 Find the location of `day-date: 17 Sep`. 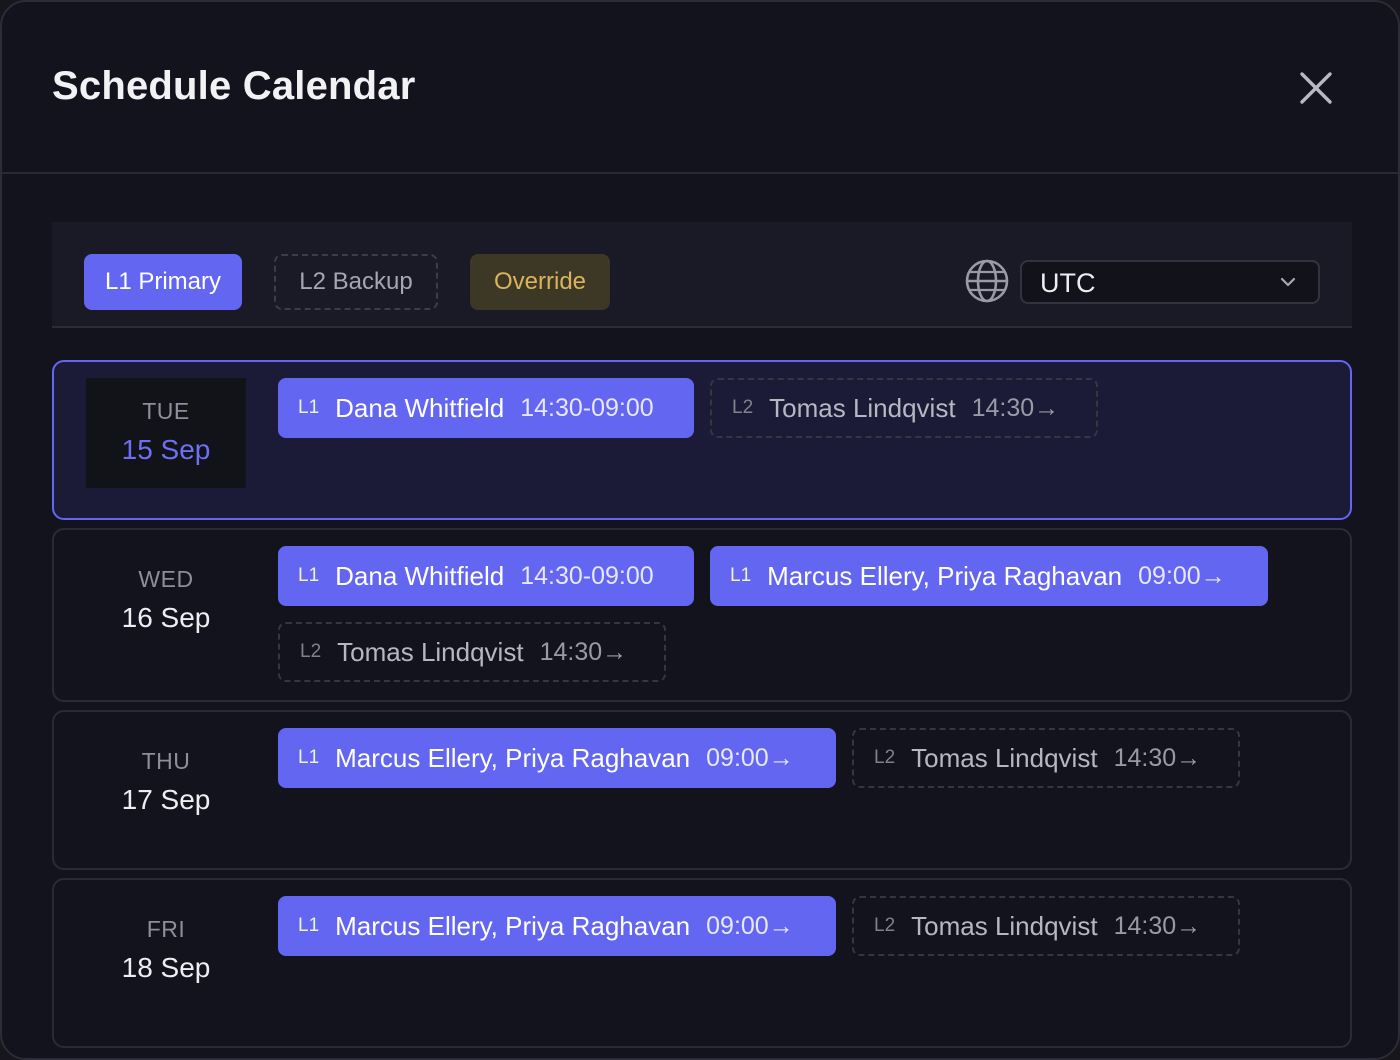

day-date: 17 Sep is located at coordinates (166, 799).